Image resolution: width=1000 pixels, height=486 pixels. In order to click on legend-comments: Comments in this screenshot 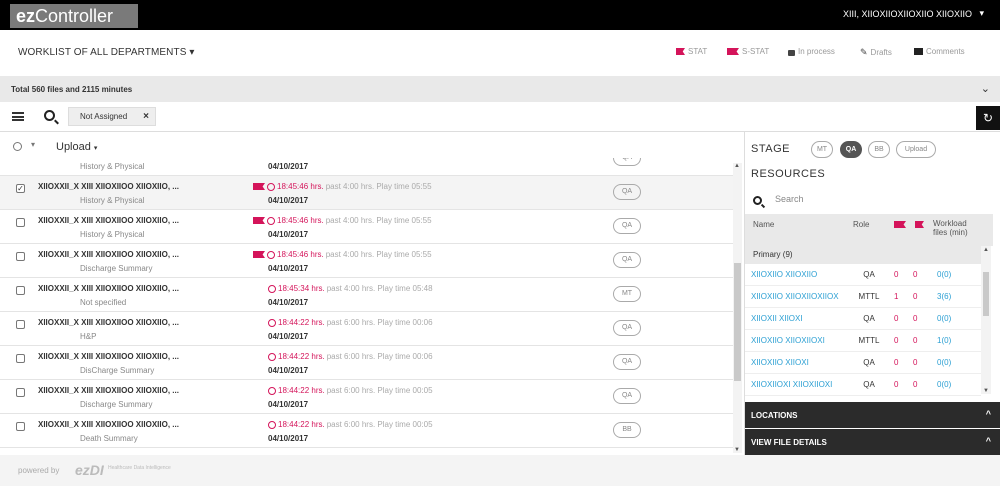, I will do `click(939, 51)`.